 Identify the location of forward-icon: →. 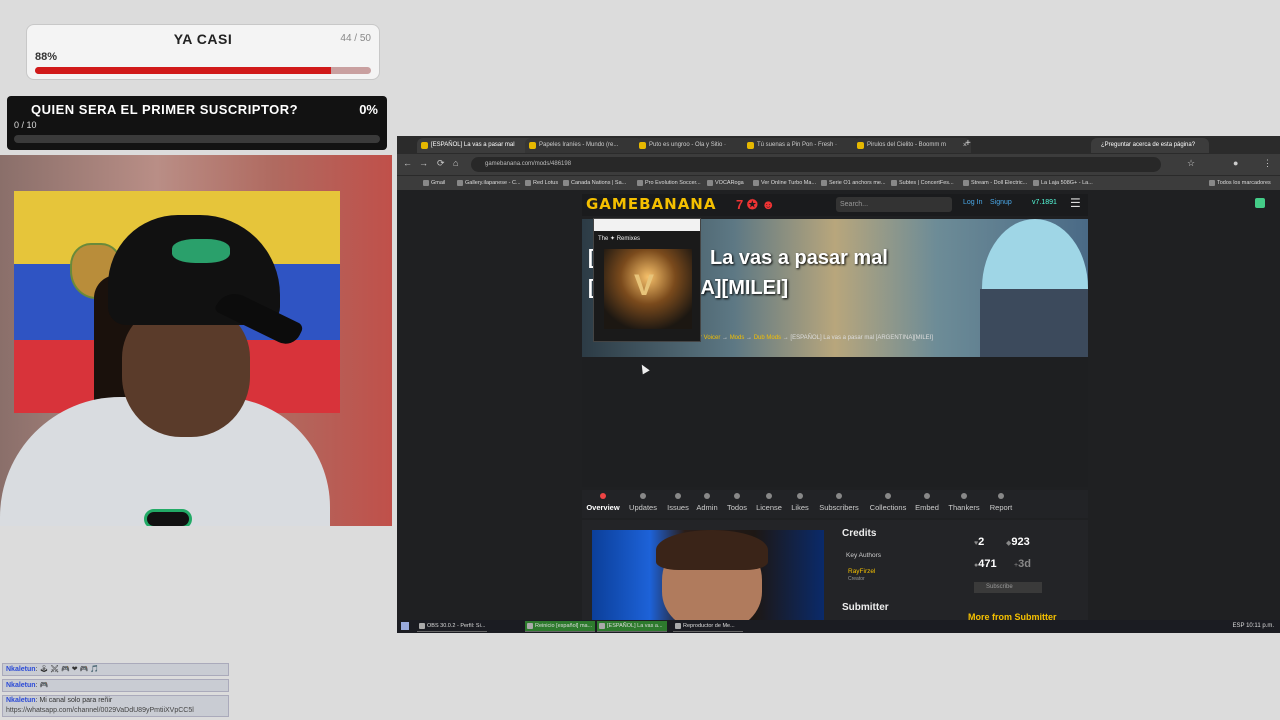
(423, 163).